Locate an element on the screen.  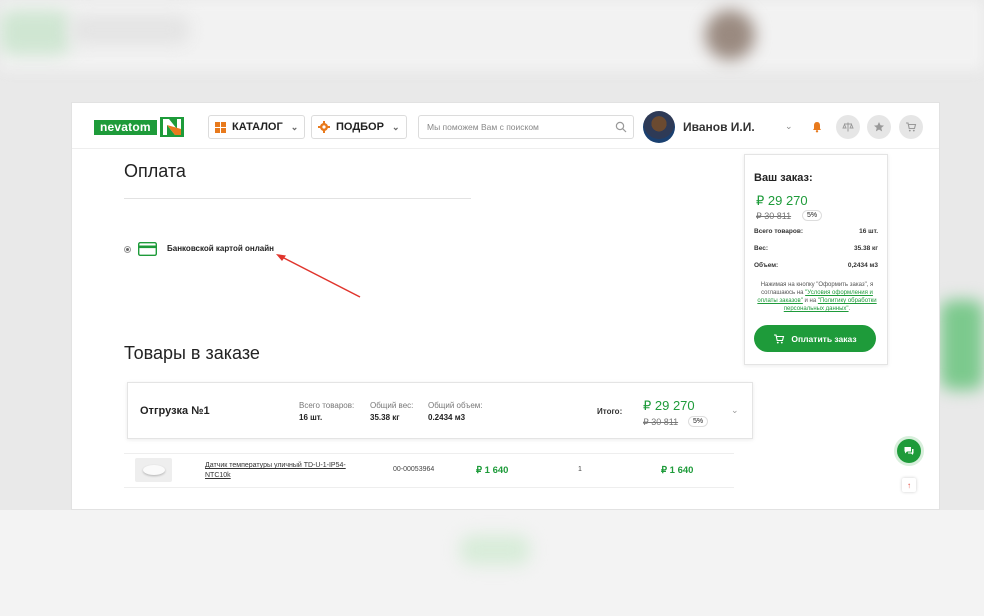
notifications-button is located at coordinates (817, 127).